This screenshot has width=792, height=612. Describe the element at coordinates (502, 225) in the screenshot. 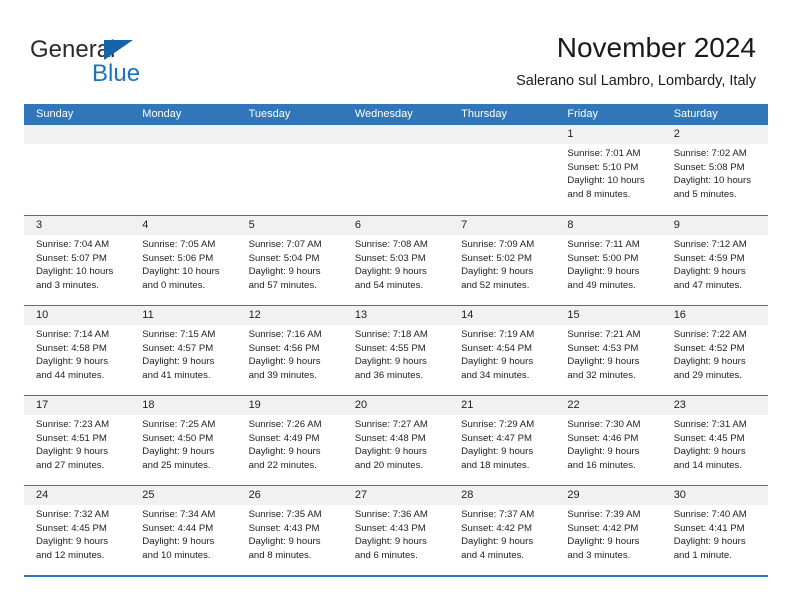

I see `day-number: 7` at that location.